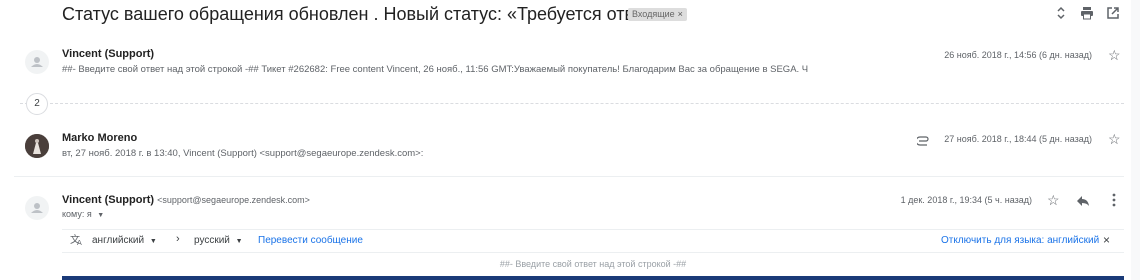  I want to click on scrollbar, so click(1135, 140).